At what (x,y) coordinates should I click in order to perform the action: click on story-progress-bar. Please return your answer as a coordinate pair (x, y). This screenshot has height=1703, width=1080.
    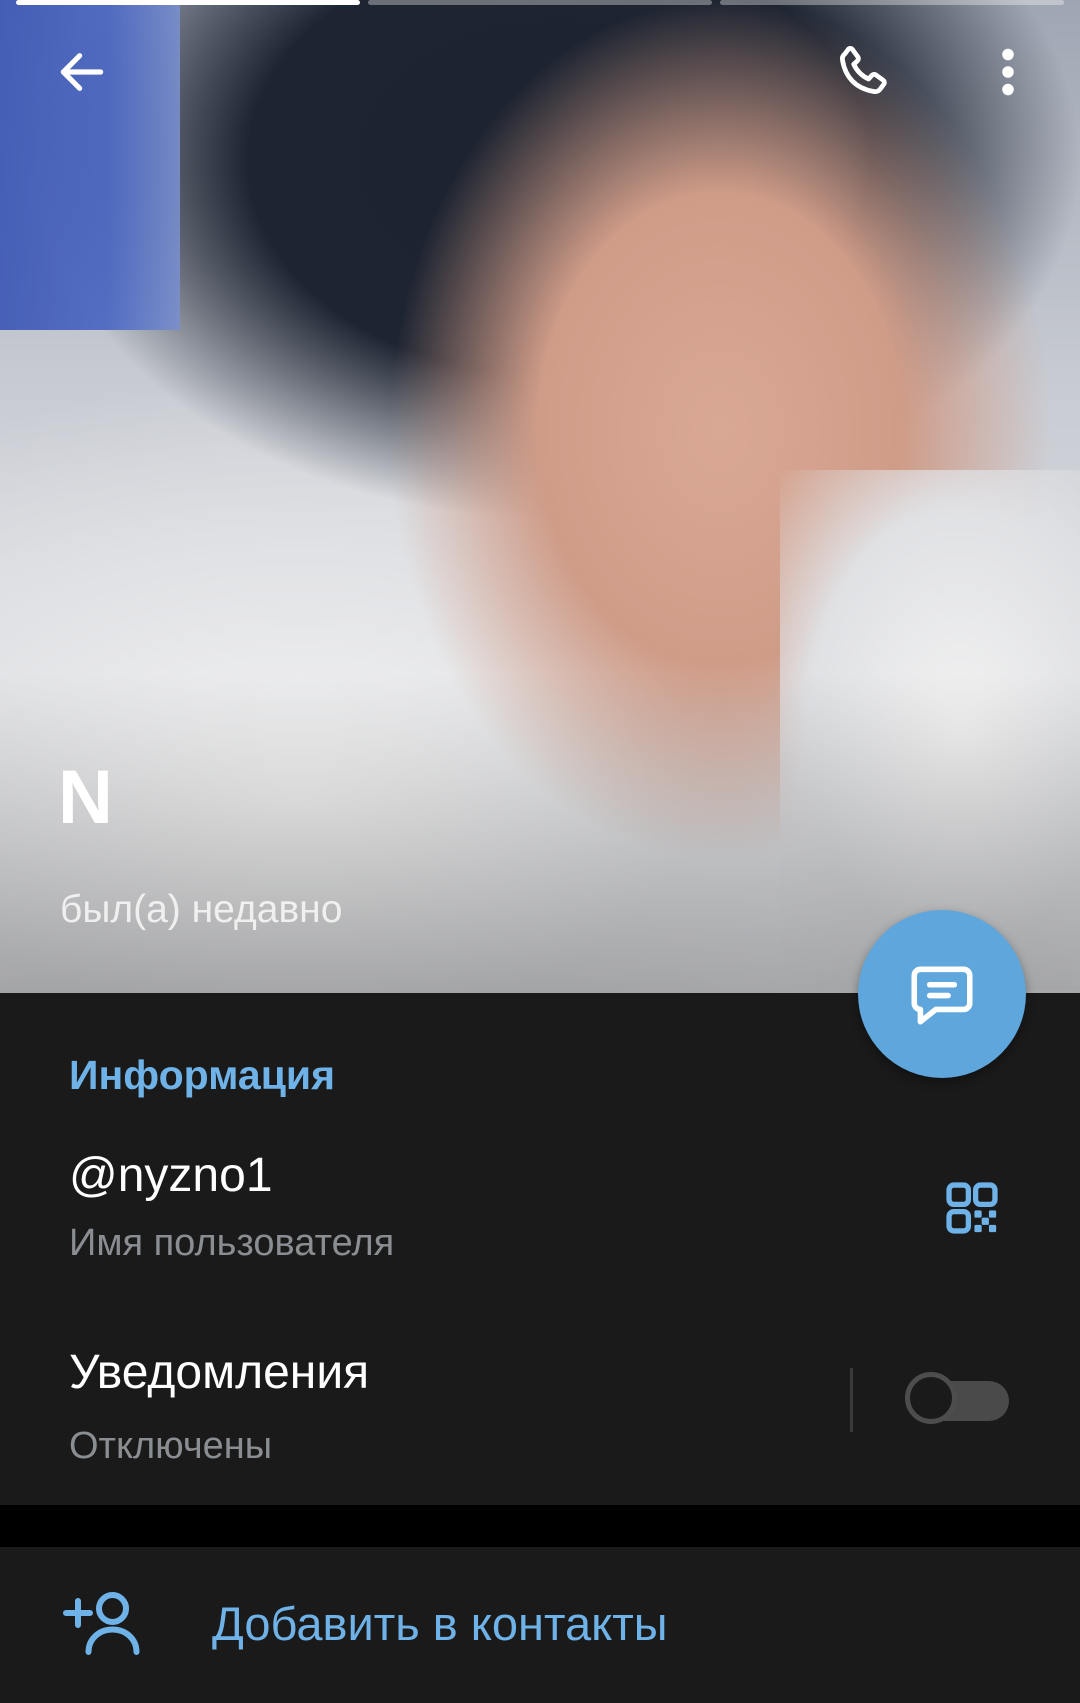
    Looking at the image, I should click on (540, 3).